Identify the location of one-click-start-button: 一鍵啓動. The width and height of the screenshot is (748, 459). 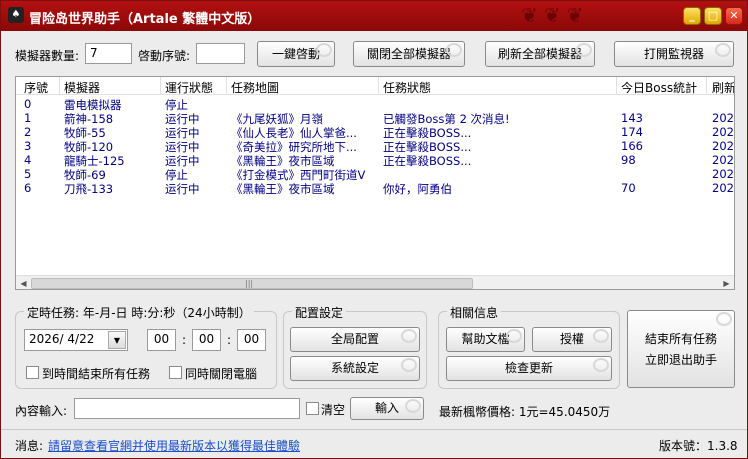
(296, 54).